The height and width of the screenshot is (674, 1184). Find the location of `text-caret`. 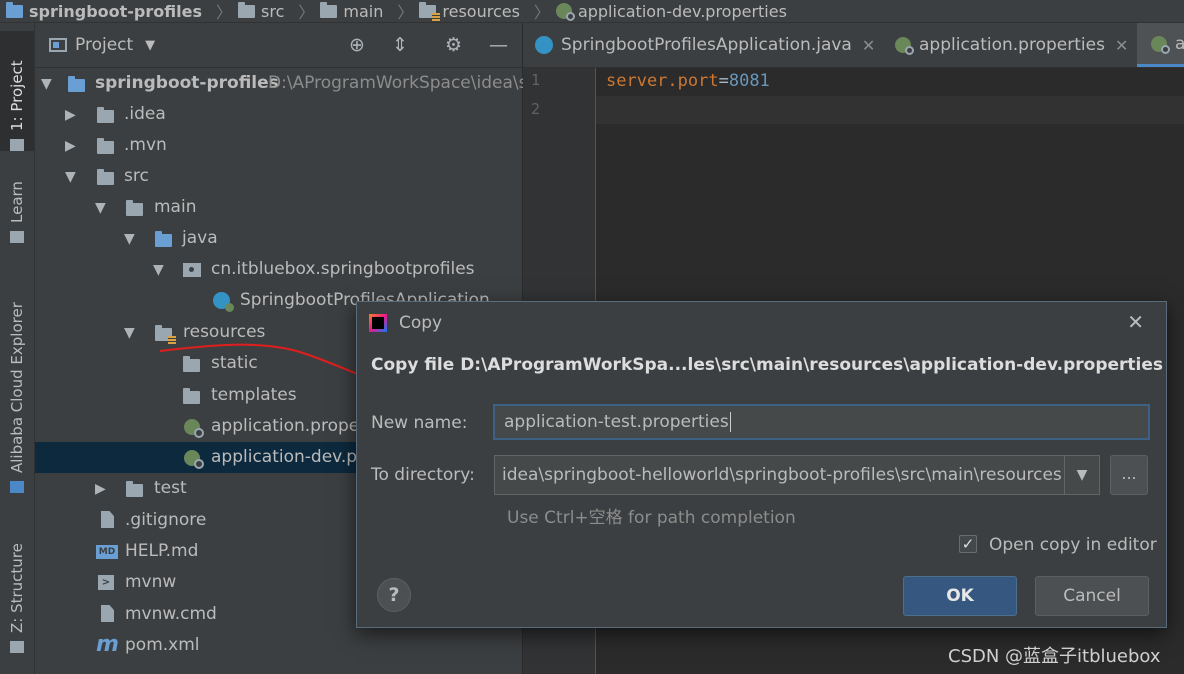

text-caret is located at coordinates (730, 422).